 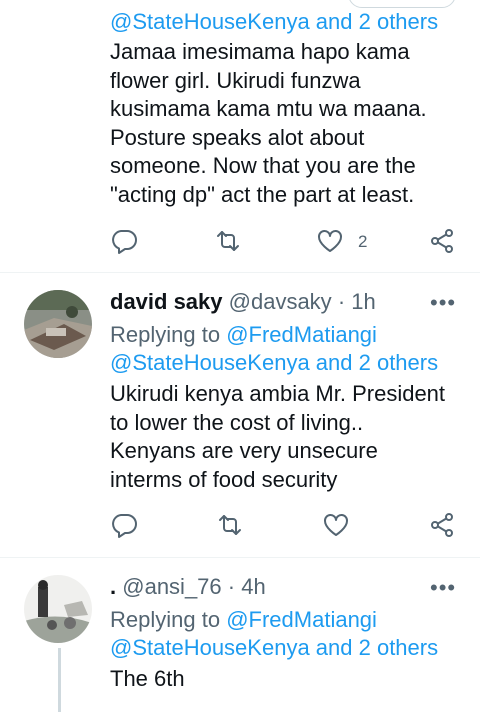 I want to click on tweet-line: someone. Now that you are the, so click(x=263, y=165).